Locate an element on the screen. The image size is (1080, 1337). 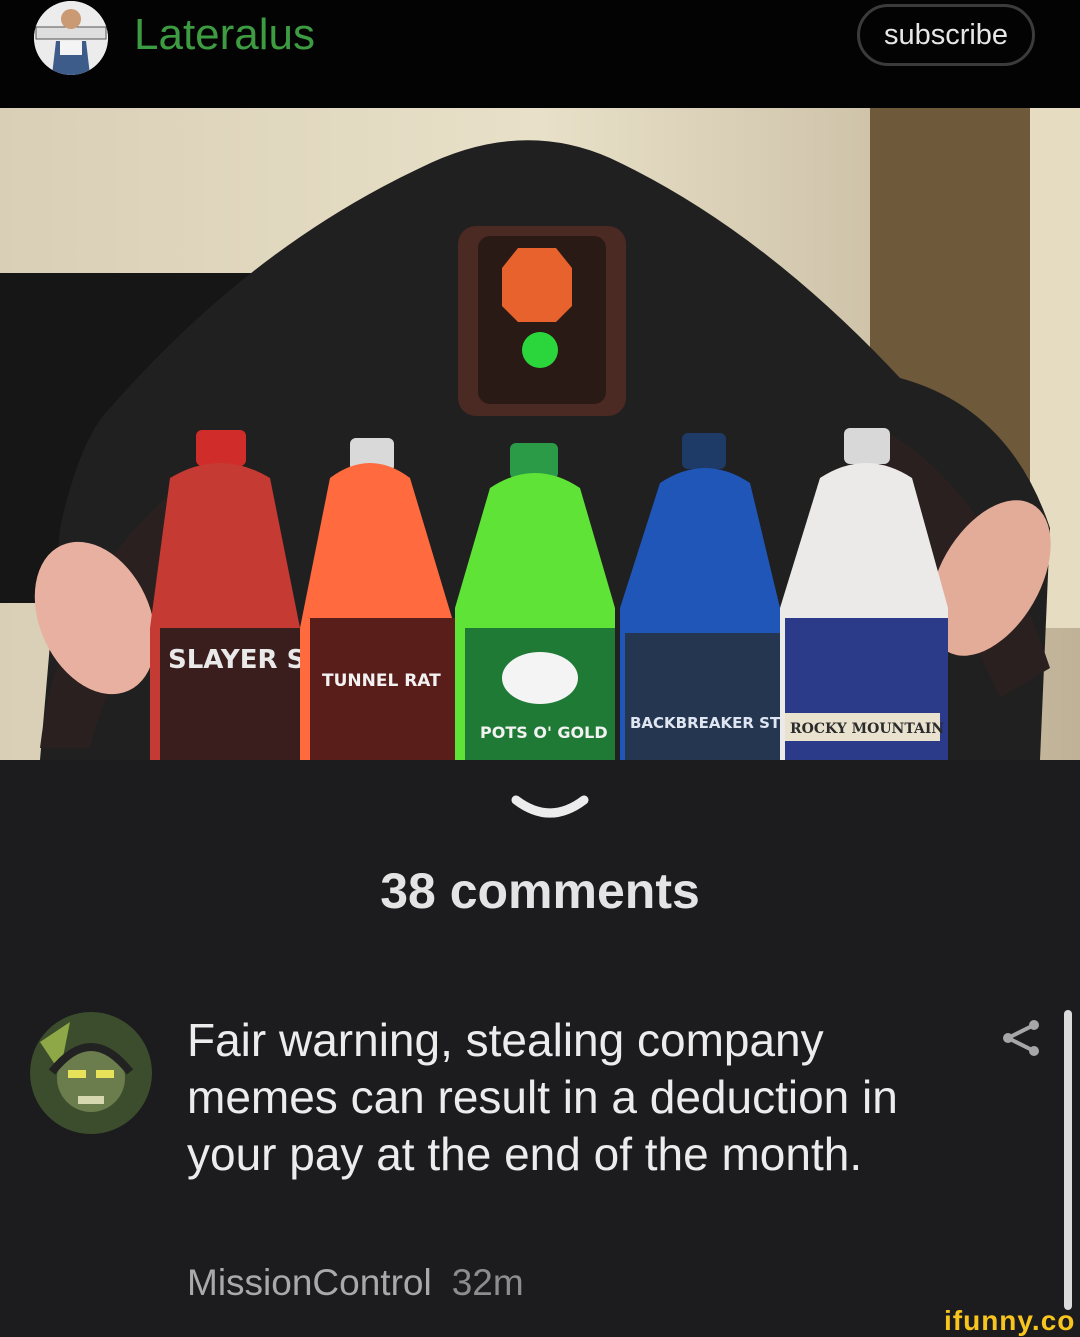
collapse-button is located at coordinates (550, 814).